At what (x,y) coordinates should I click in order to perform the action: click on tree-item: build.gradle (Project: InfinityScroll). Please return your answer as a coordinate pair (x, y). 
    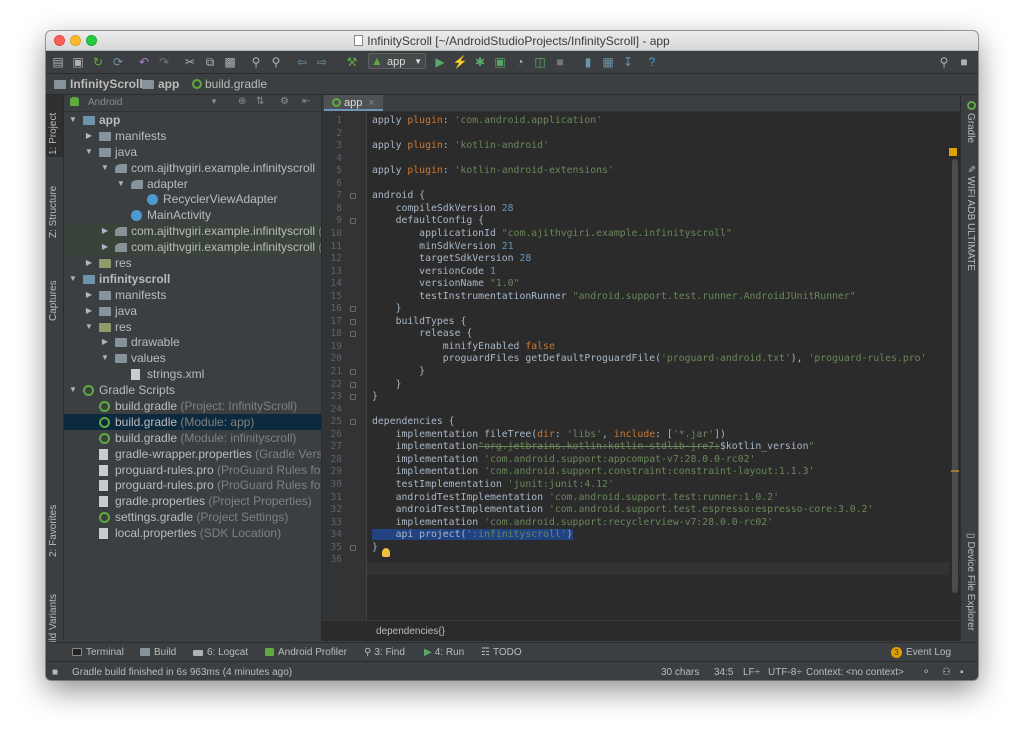
    Looking at the image, I should click on (192, 406).